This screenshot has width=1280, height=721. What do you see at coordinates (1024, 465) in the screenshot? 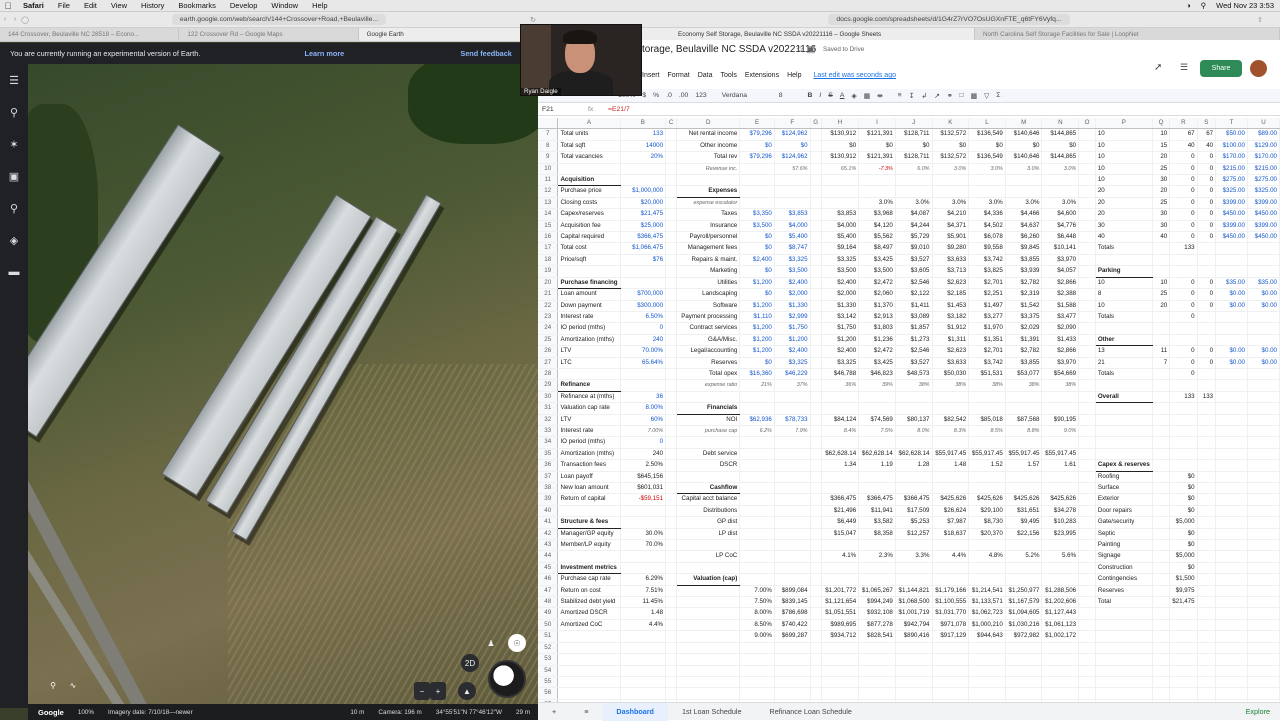
I see `cell: 1.57` at bounding box center [1024, 465].